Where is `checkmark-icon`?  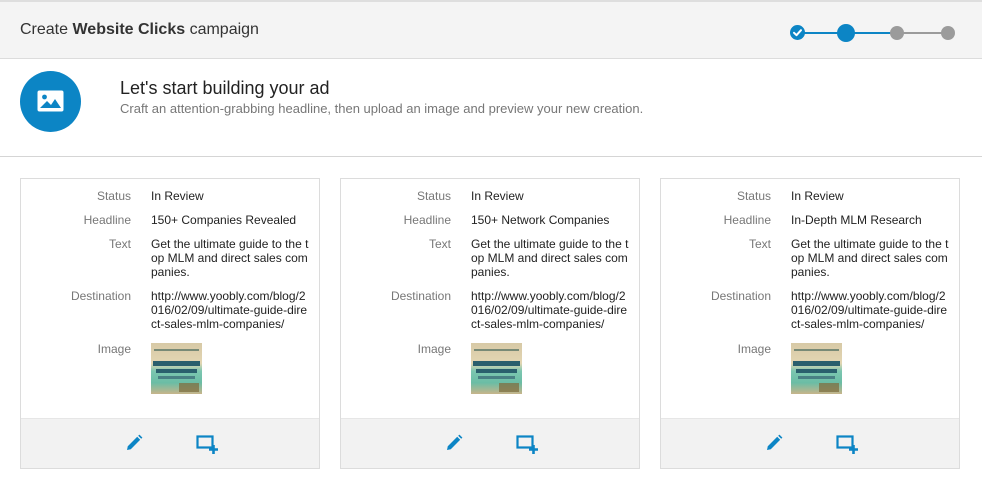 checkmark-icon is located at coordinates (797, 33).